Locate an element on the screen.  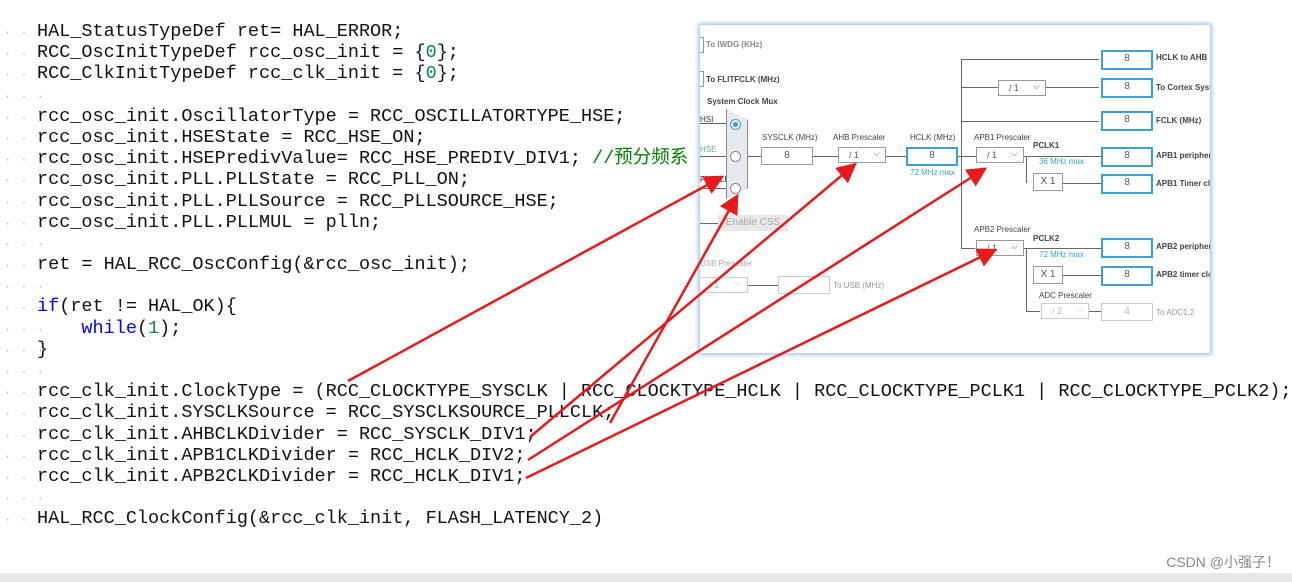
arrow-clocktype-to-pllclk is located at coordinates (536, 279).